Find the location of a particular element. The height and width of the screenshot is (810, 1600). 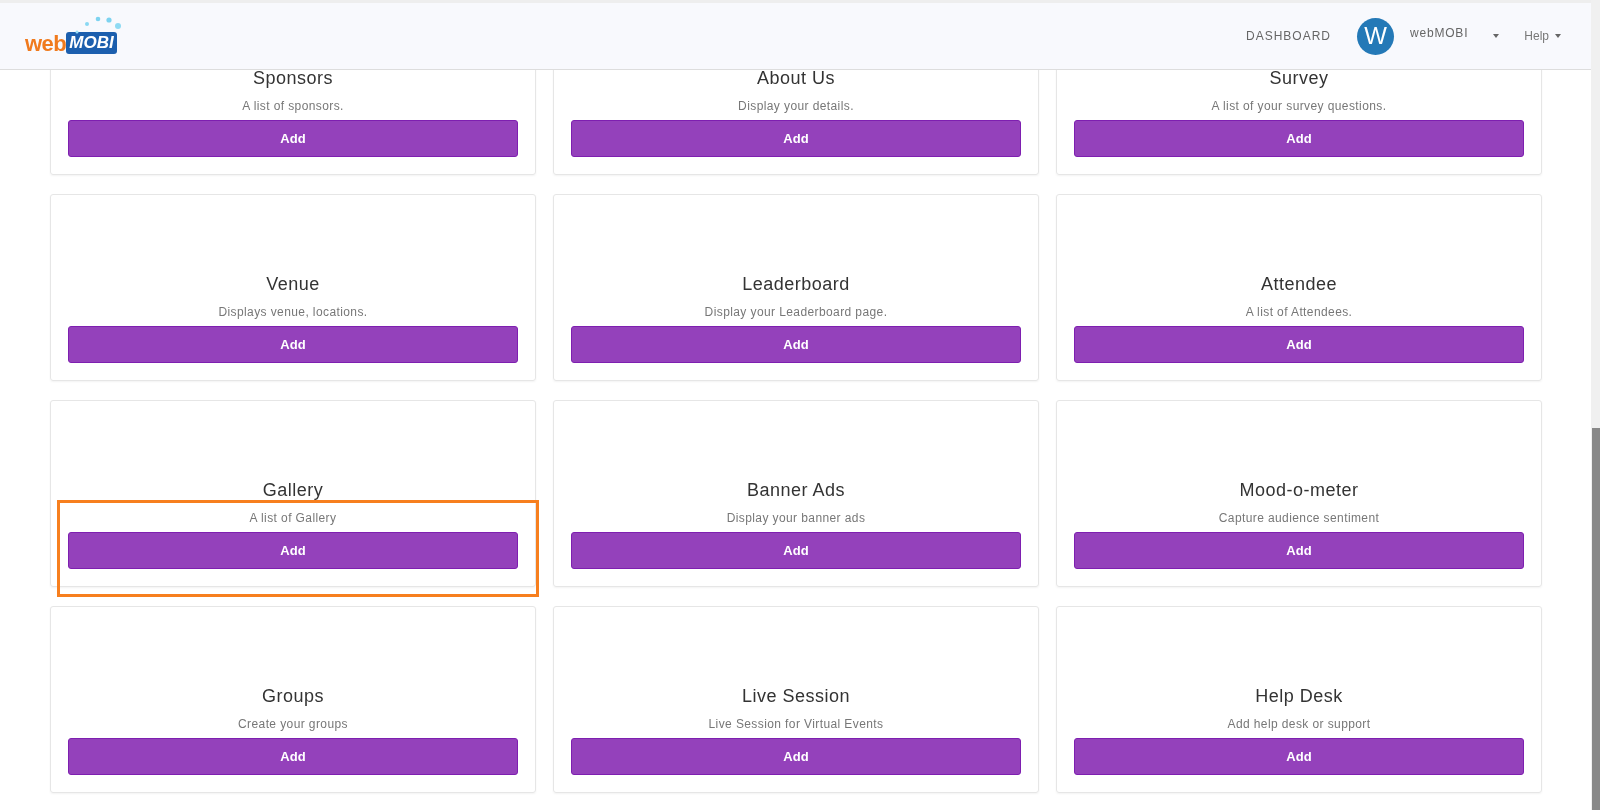

avatar: W is located at coordinates (1375, 36).